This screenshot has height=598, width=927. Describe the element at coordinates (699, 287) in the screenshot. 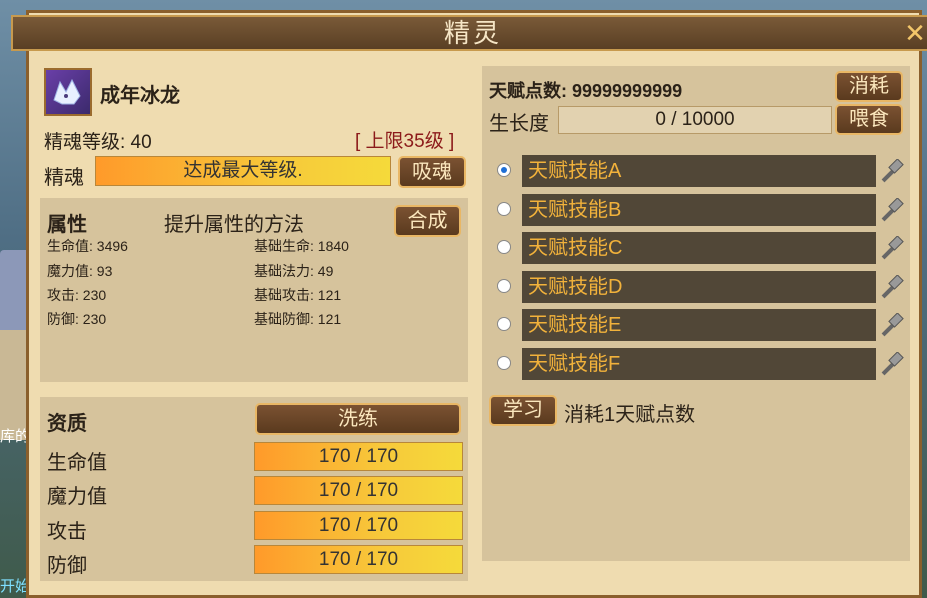

I see `talent-skill-label: 天赋技能D` at that location.